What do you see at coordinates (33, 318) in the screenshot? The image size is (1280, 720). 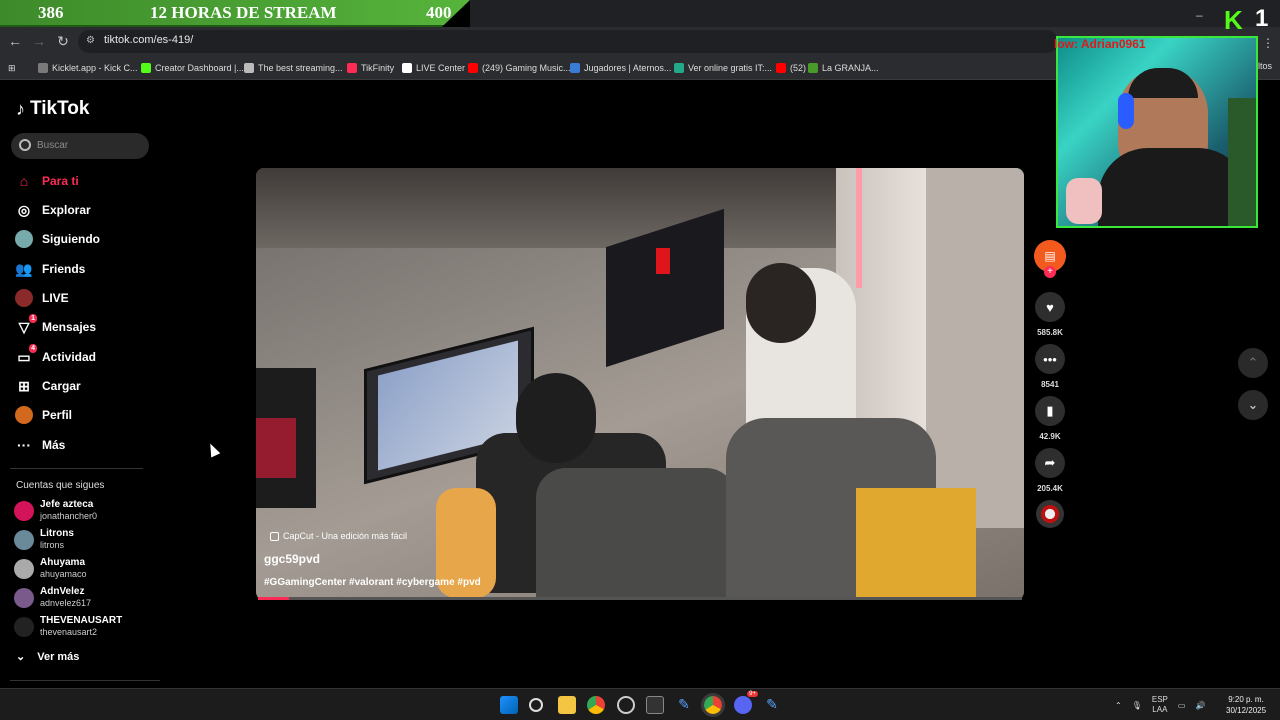 I see `notification-badge: 1` at bounding box center [33, 318].